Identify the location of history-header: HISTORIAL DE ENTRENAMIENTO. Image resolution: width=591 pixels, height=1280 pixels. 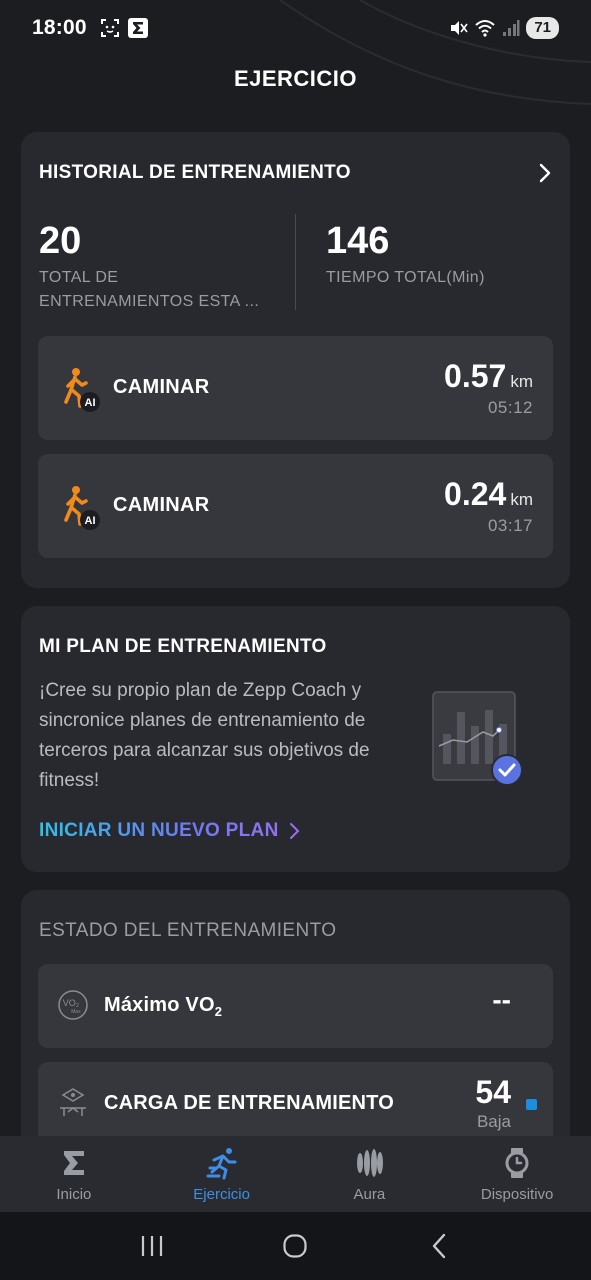
(295, 173).